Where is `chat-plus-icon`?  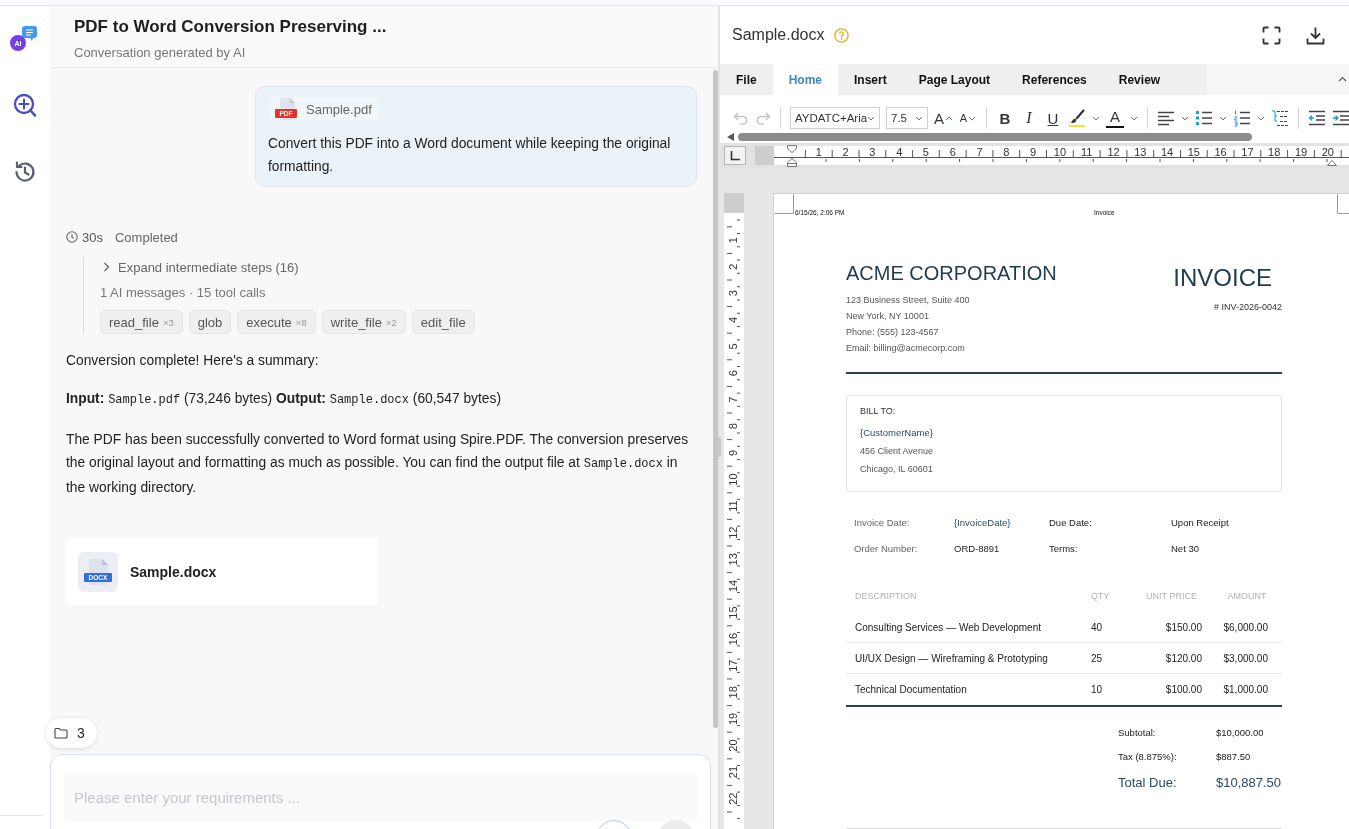
chat-plus-icon is located at coordinates (25, 105).